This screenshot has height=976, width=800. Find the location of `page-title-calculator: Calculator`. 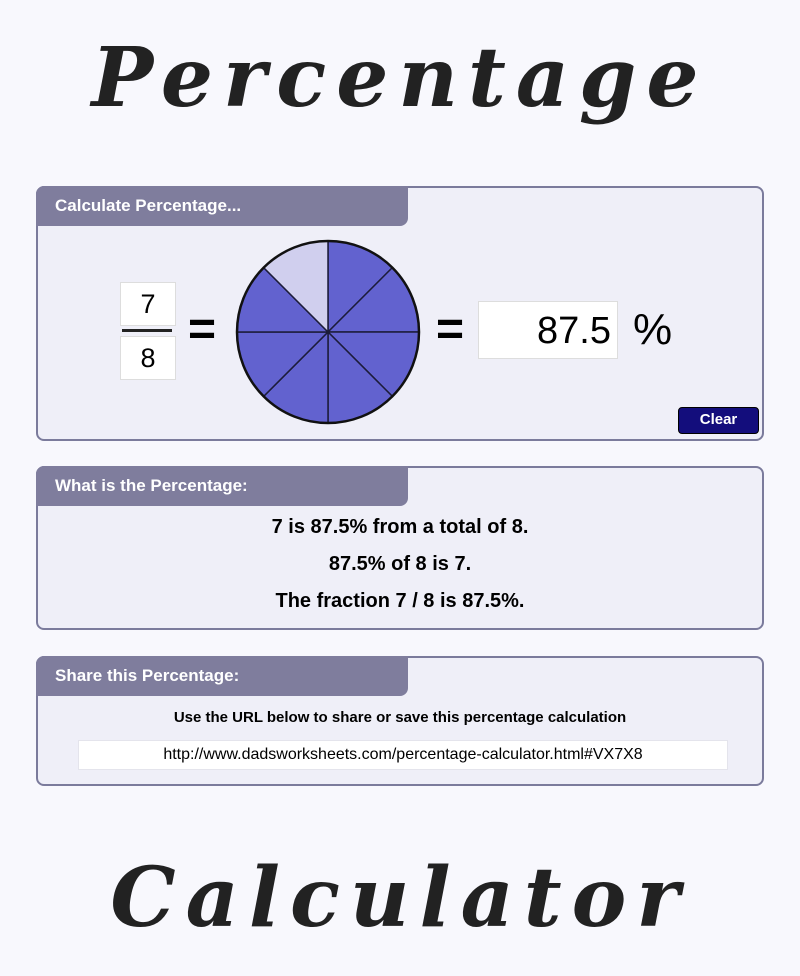

page-title-calculator: Calculator is located at coordinates (400, 898).